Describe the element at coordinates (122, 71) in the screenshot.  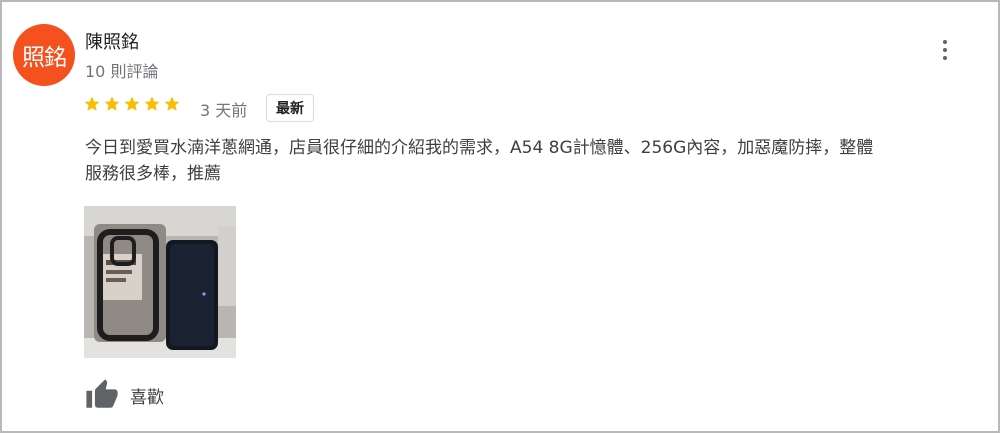
I see `reviewer-review-count: 10 則評論` at that location.